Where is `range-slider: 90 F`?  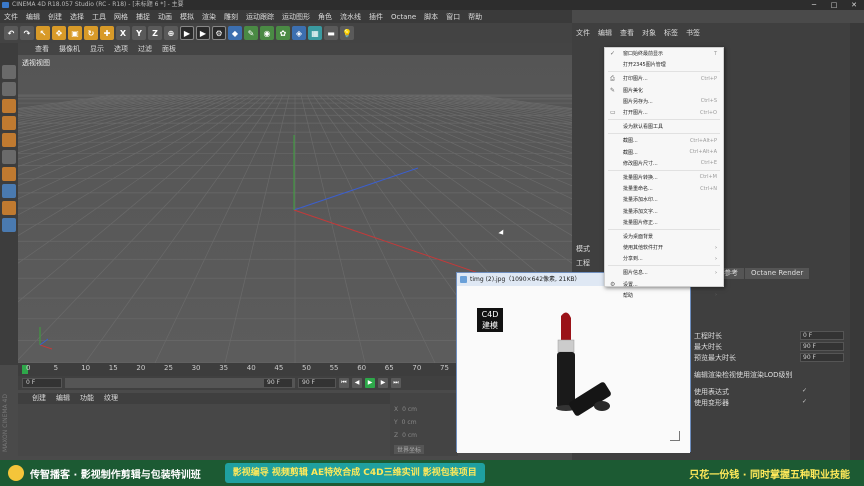 range-slider: 90 F is located at coordinates (180, 383).